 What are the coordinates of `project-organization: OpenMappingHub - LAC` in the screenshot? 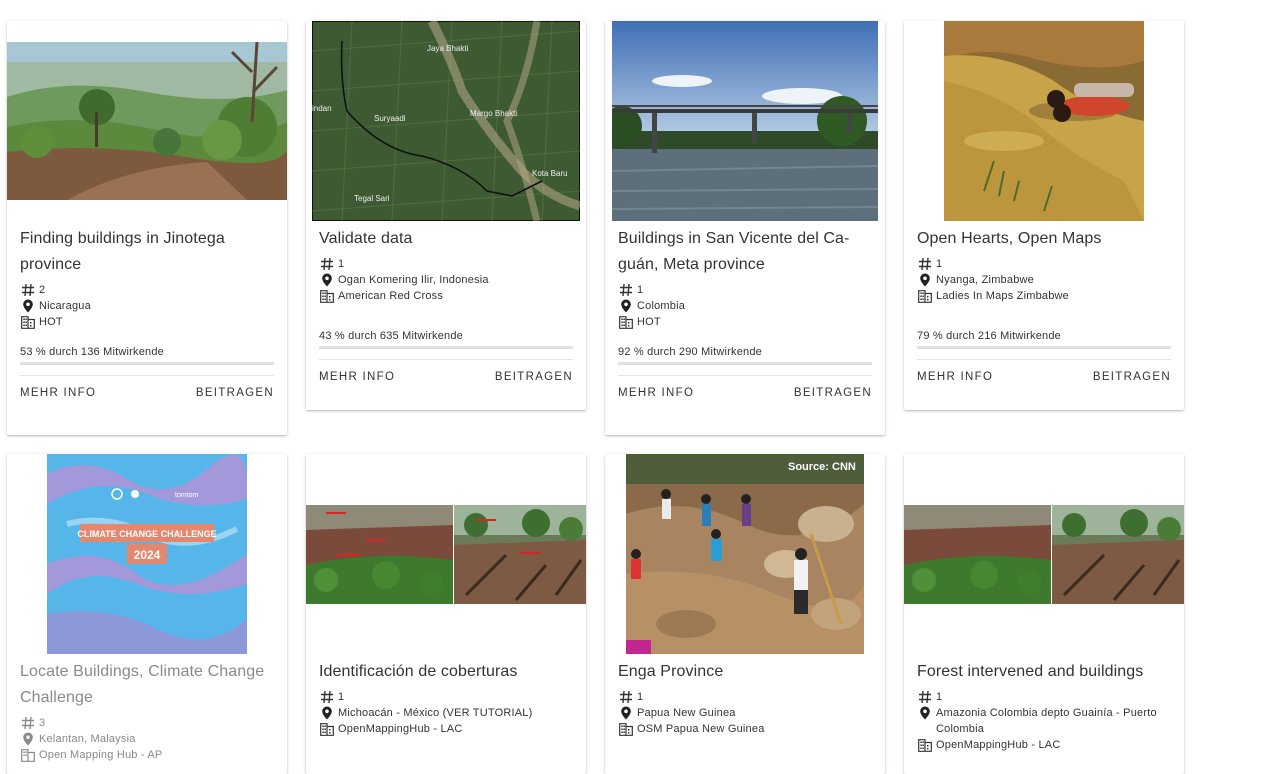 It's located at (1044, 745).